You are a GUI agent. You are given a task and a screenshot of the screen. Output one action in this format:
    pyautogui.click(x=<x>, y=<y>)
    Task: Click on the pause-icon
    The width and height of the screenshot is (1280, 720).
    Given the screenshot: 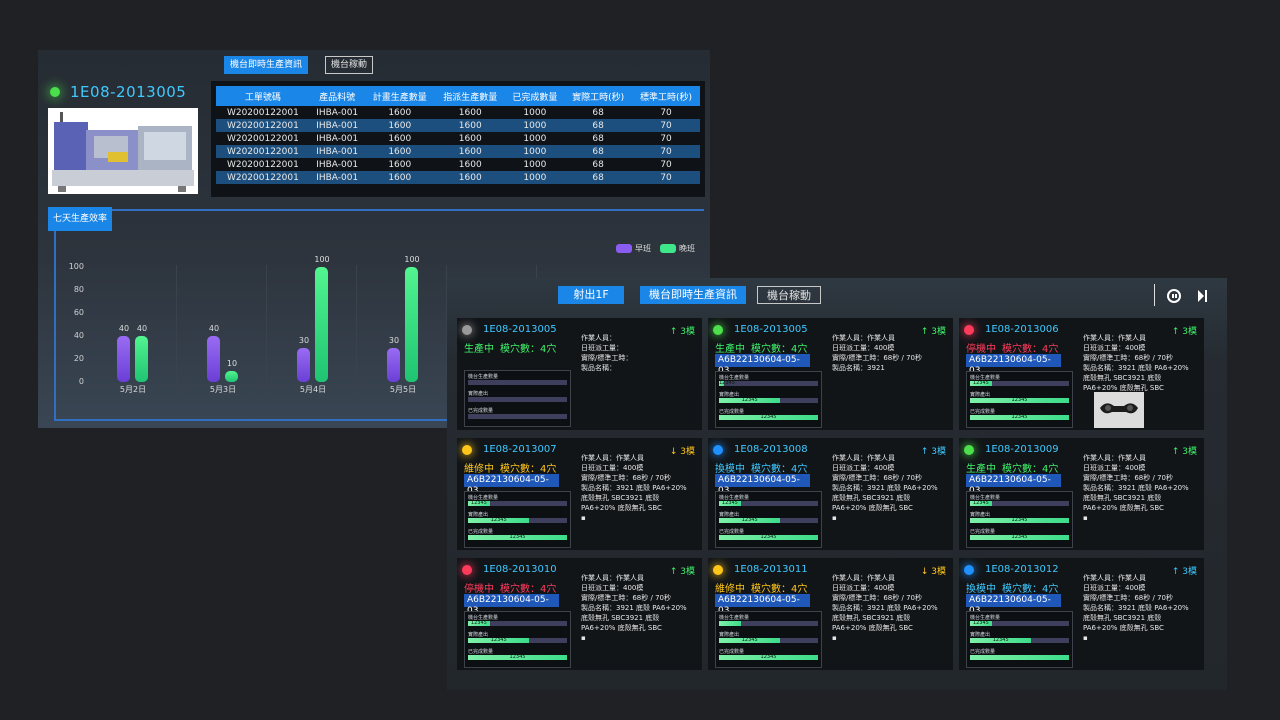 What is the action you would take?
    pyautogui.click(x=1174, y=296)
    